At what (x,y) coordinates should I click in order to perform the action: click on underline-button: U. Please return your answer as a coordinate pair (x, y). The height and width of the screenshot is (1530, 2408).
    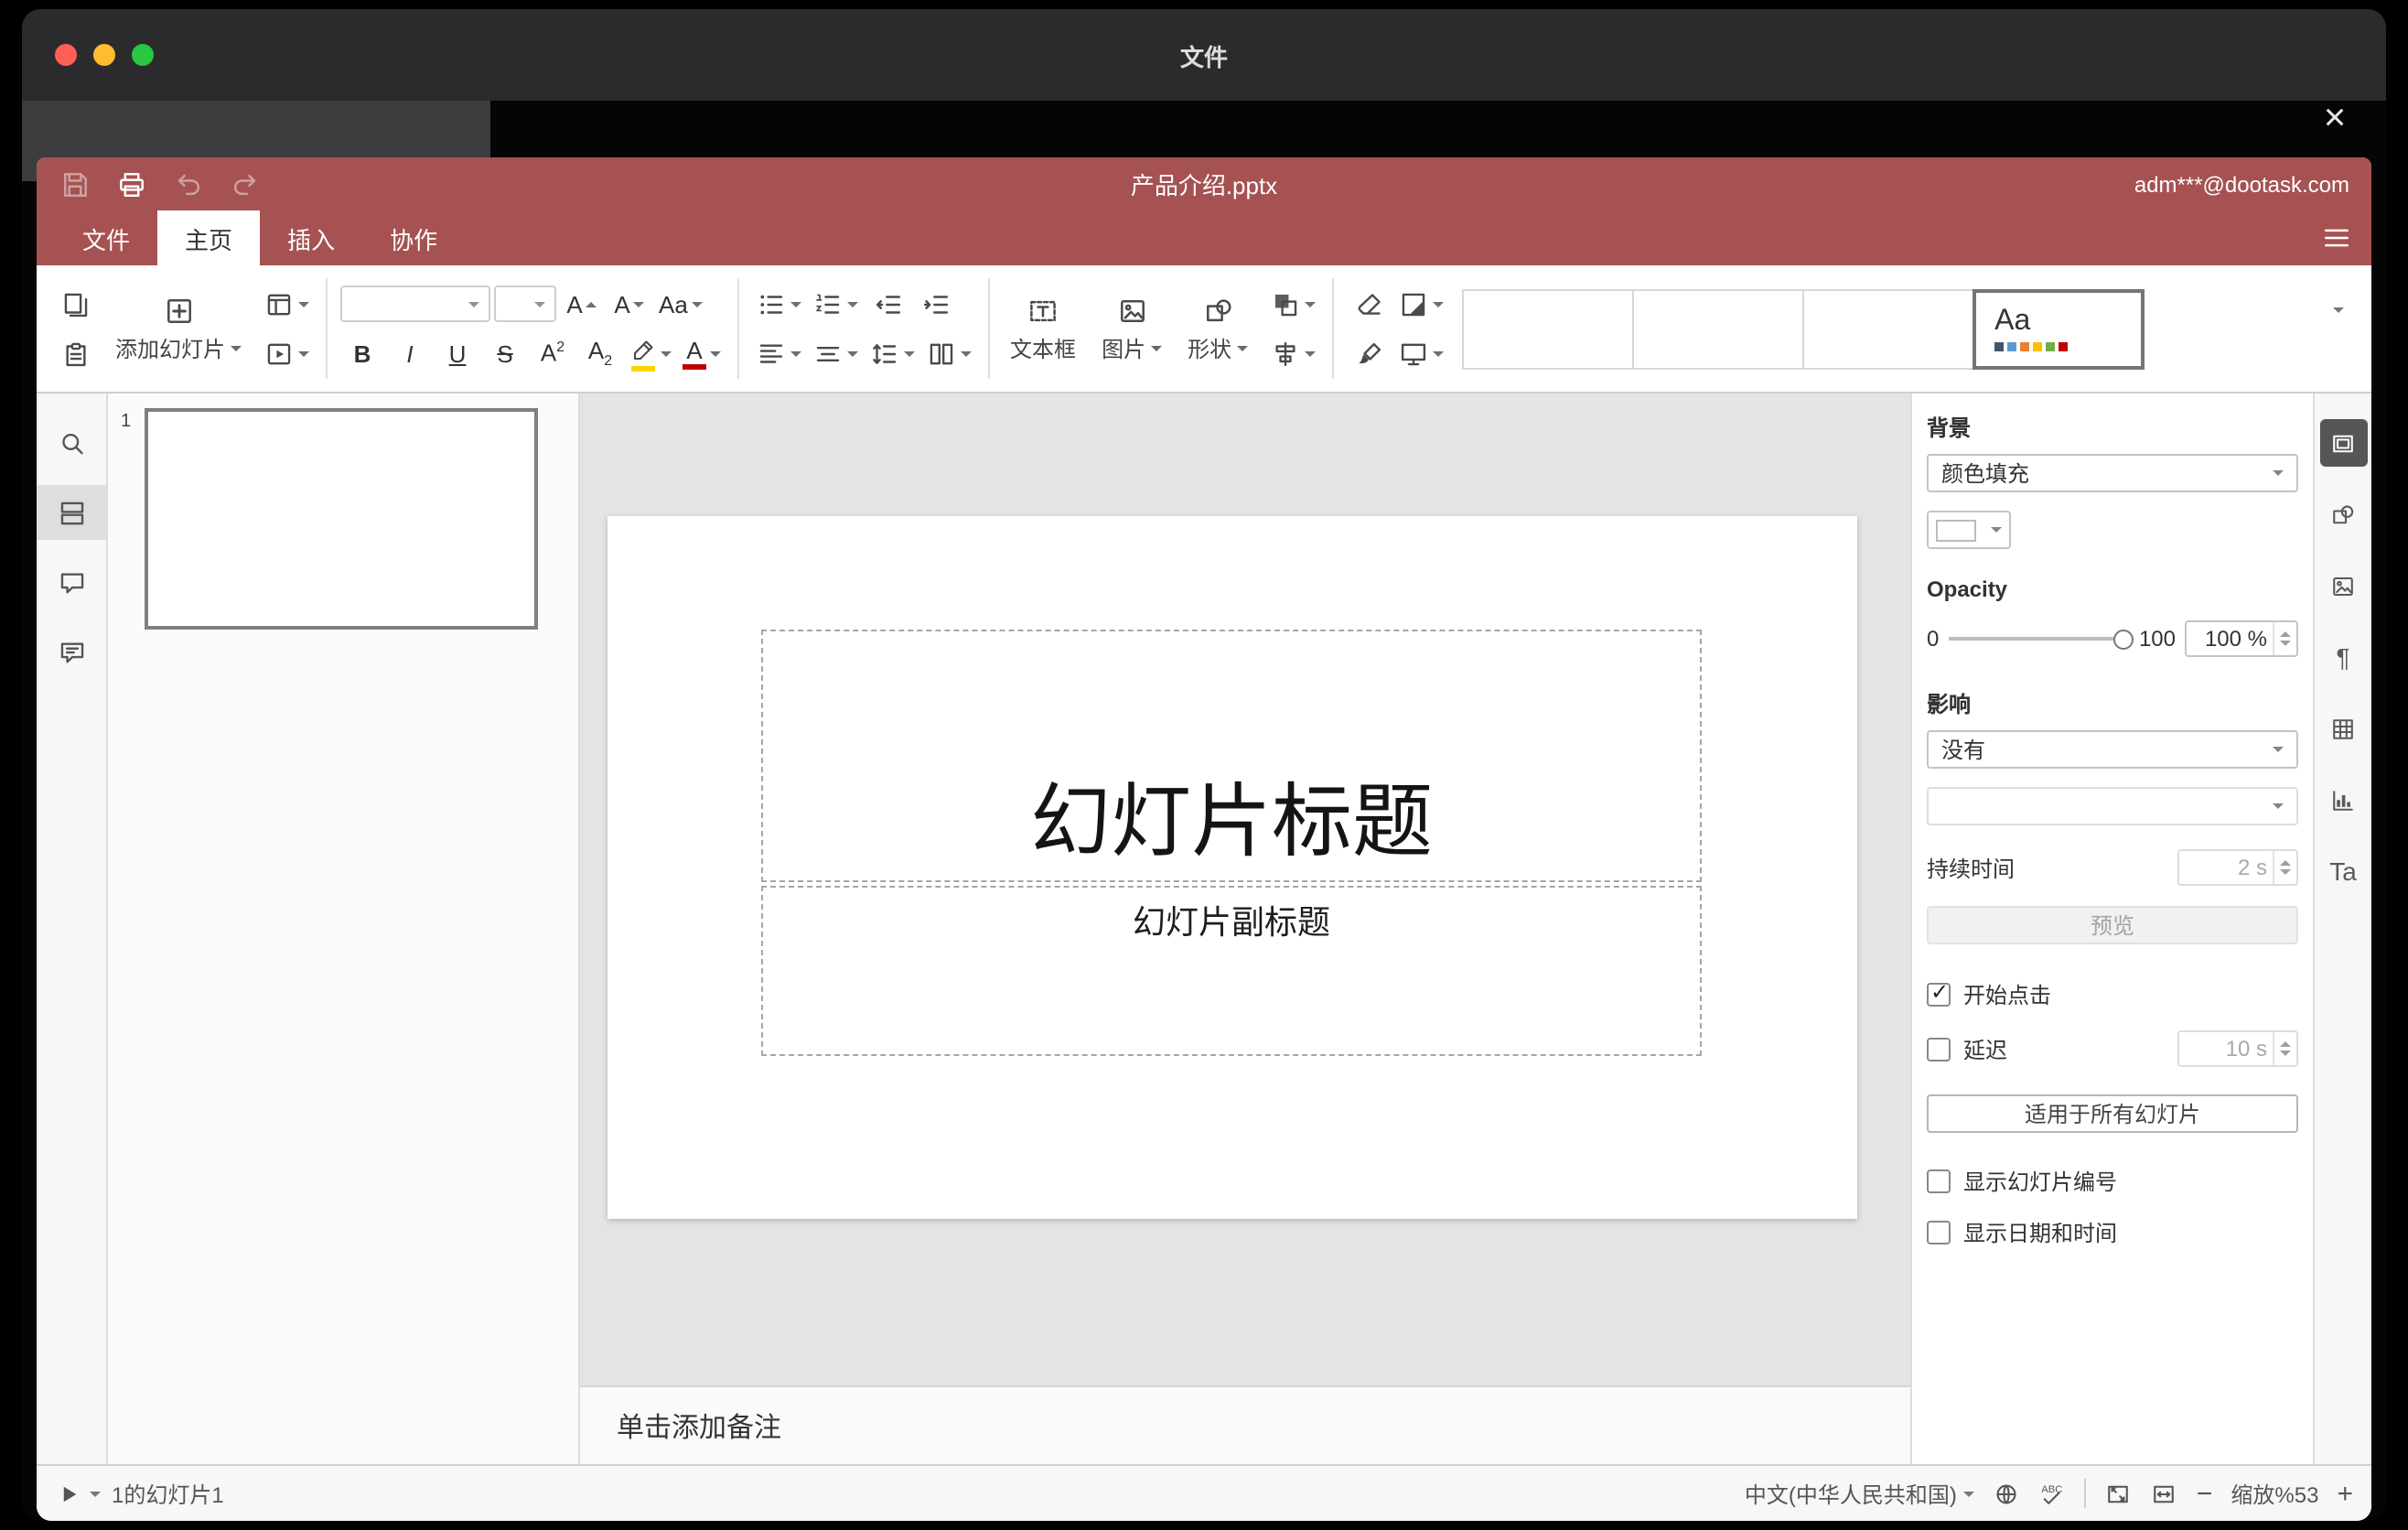
    Looking at the image, I should click on (457, 353).